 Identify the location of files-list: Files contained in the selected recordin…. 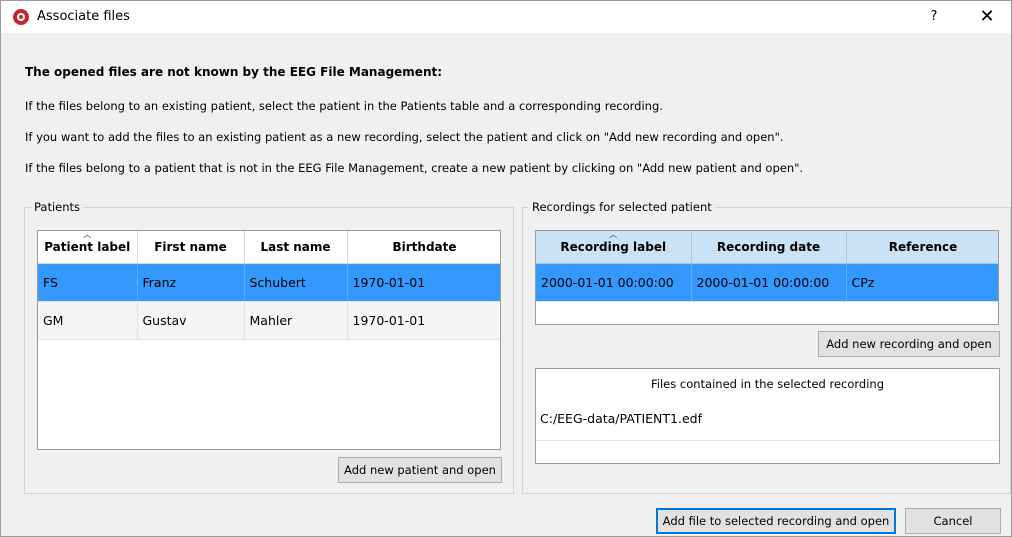
(767, 416).